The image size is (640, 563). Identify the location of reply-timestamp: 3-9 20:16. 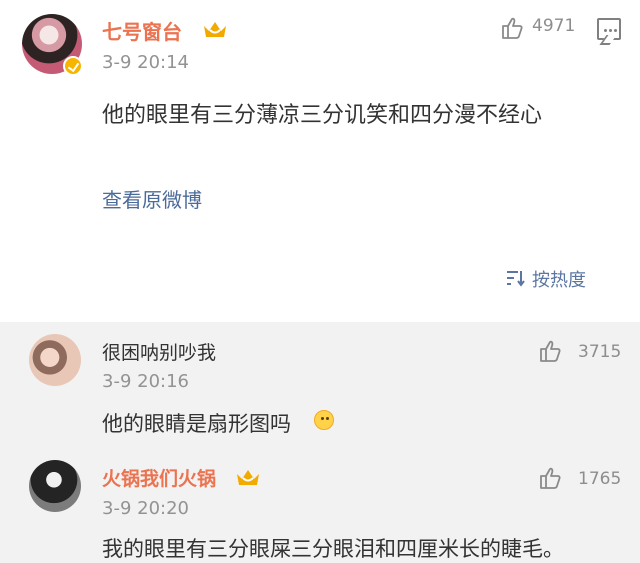
(145, 381).